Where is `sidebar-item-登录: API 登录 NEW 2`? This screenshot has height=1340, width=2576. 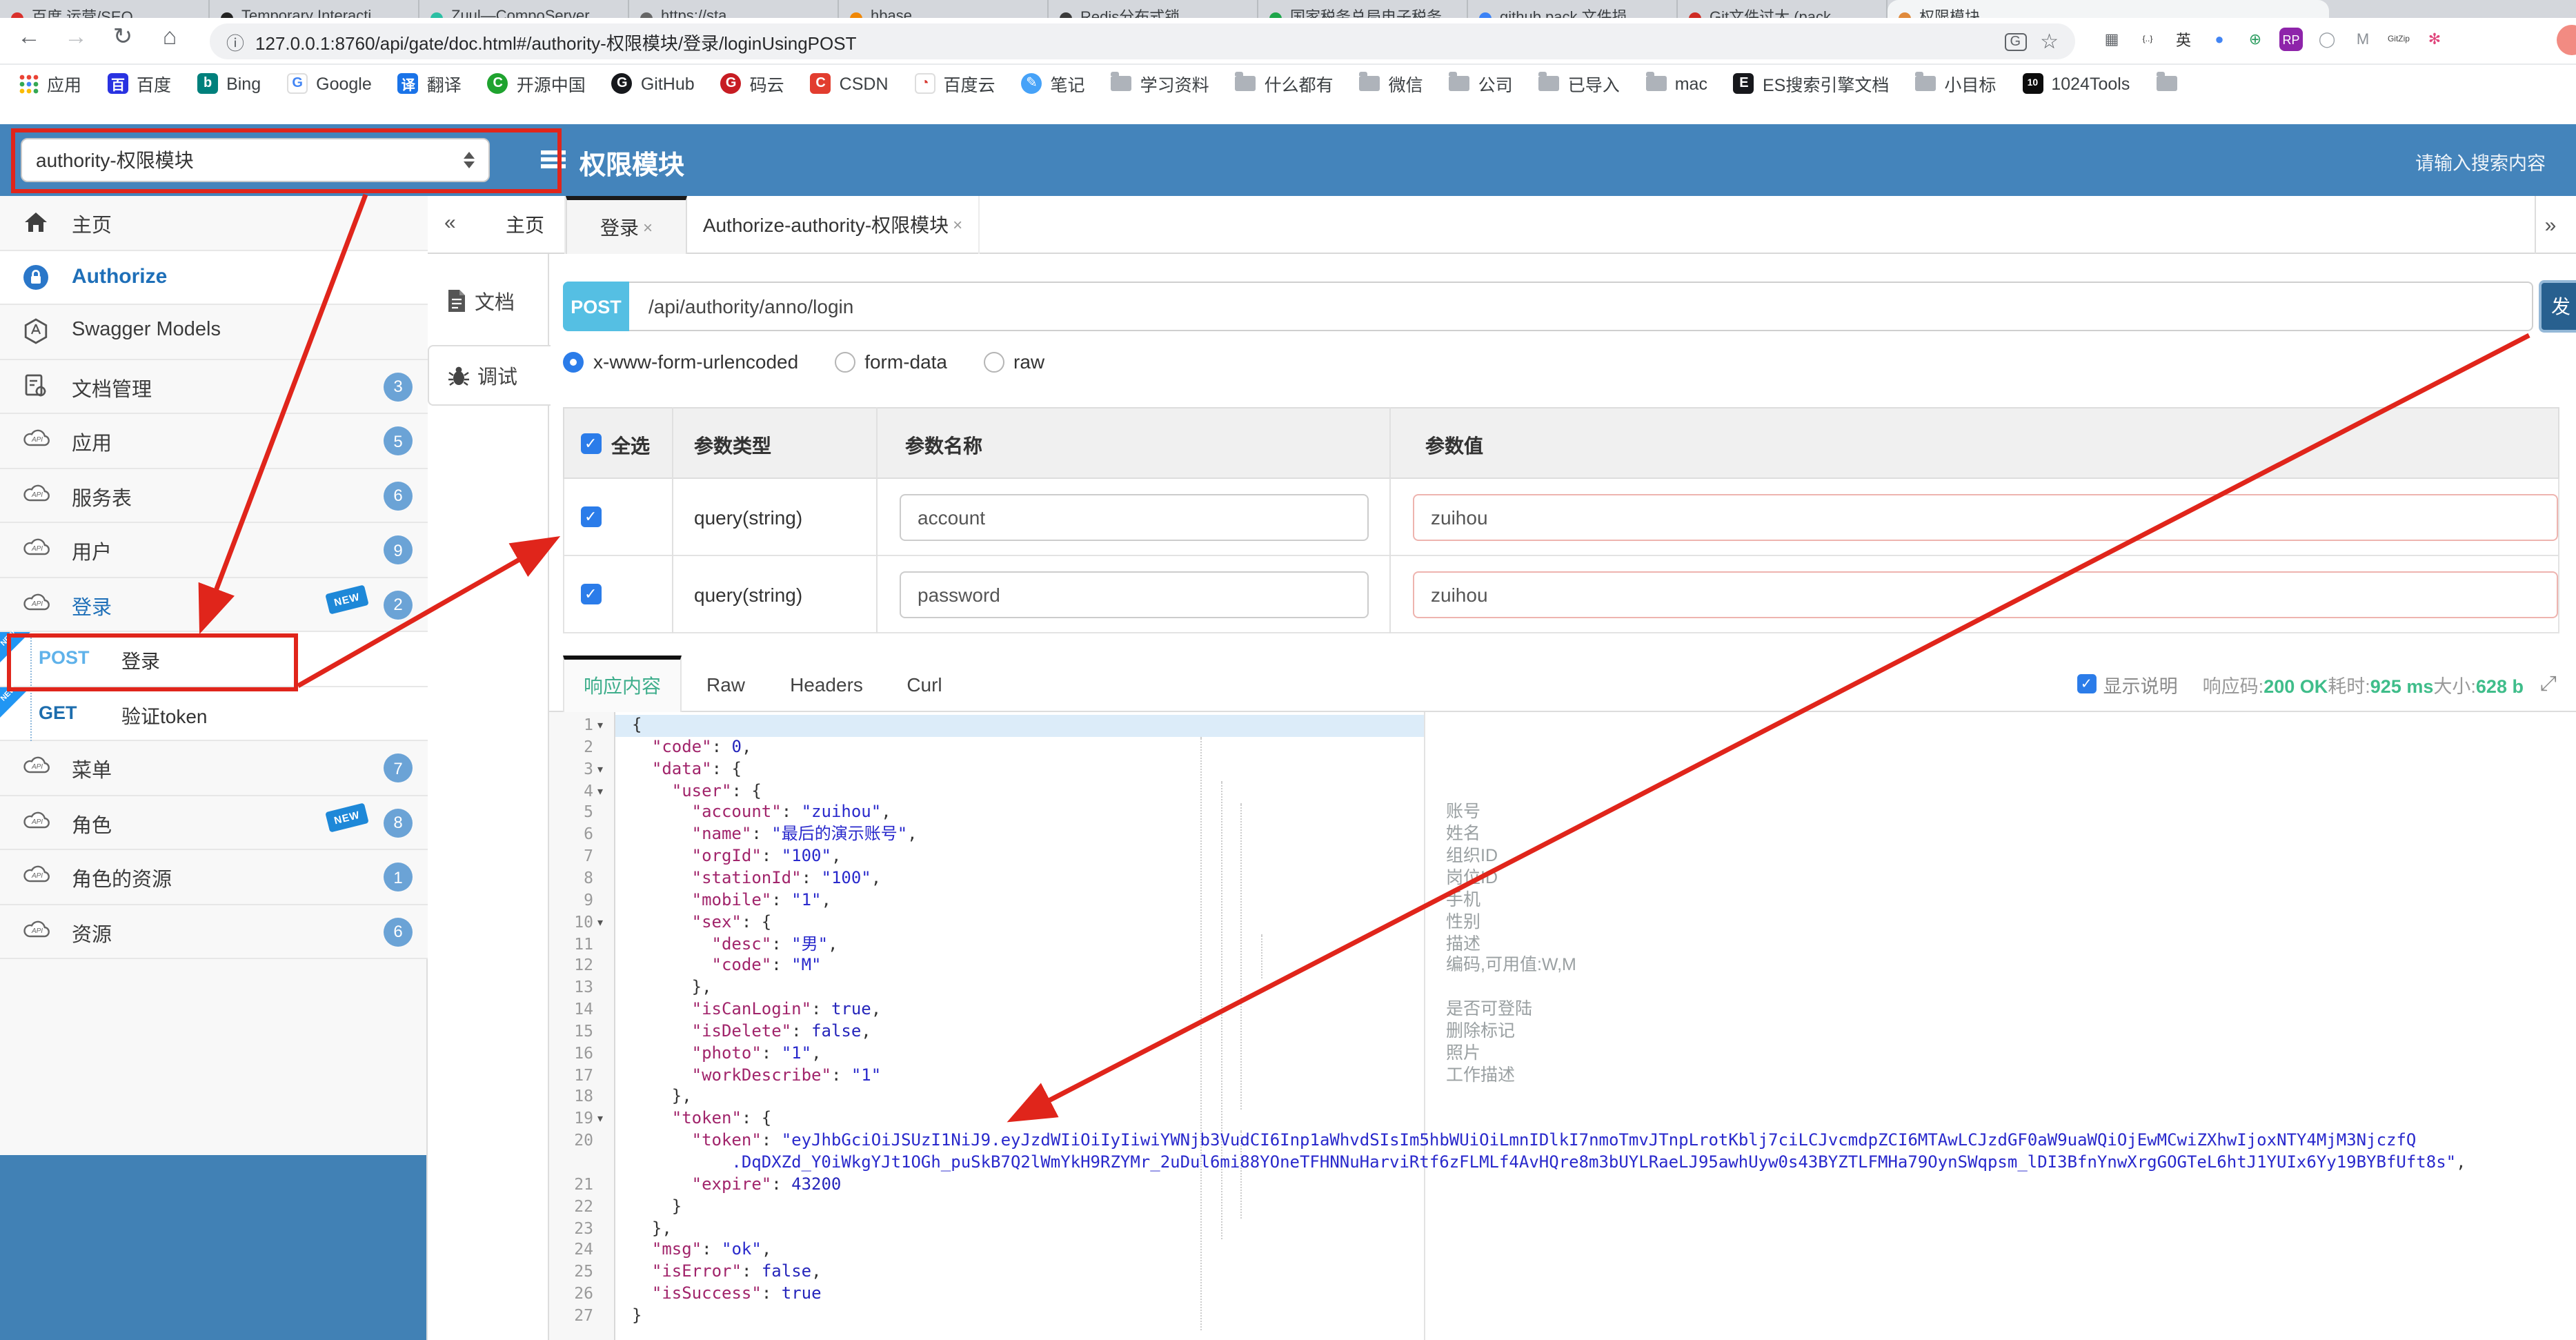
sidebar-item-登录: API 登录 NEW 2 is located at coordinates (214, 605).